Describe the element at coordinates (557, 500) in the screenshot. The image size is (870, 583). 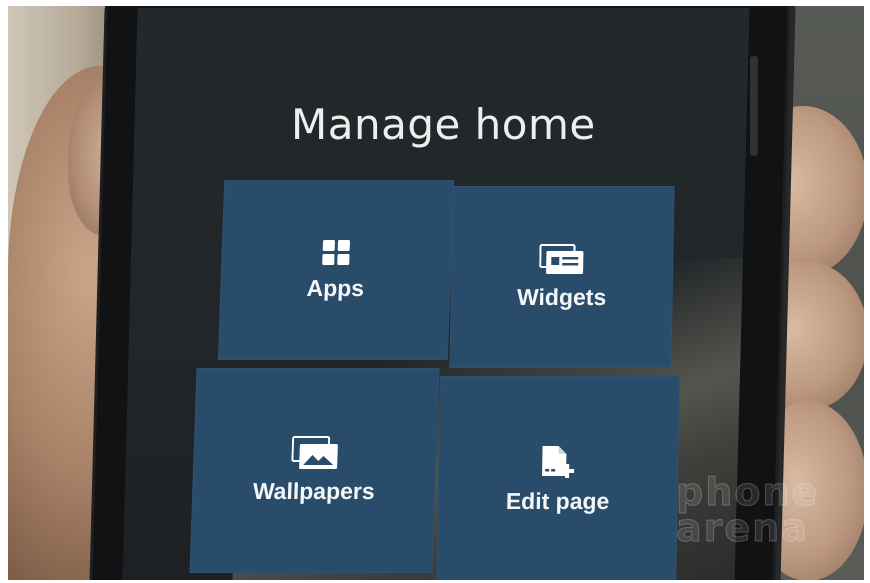
I see `edit-page-label: Edit page` at that location.